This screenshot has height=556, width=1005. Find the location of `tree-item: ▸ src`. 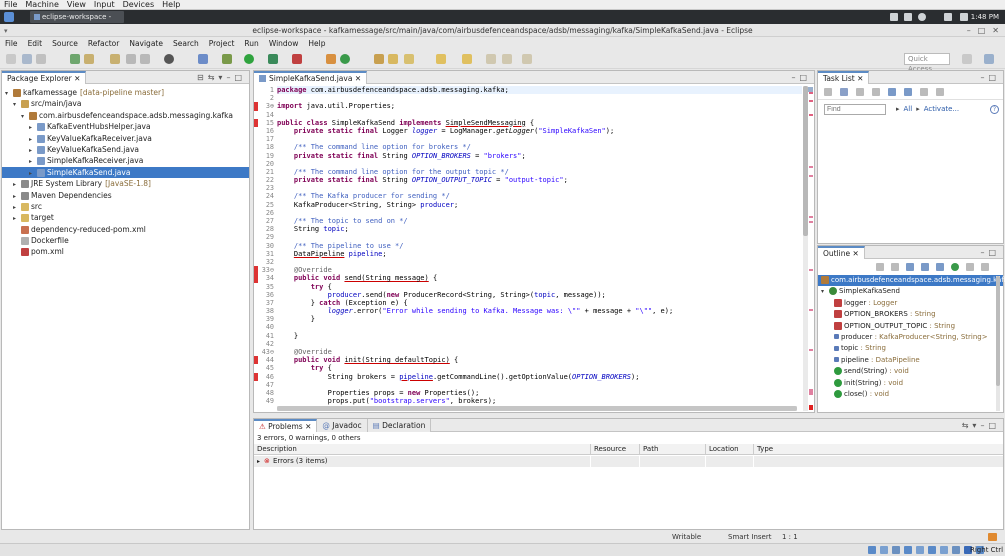

tree-item: ▸ src is located at coordinates (125, 206).